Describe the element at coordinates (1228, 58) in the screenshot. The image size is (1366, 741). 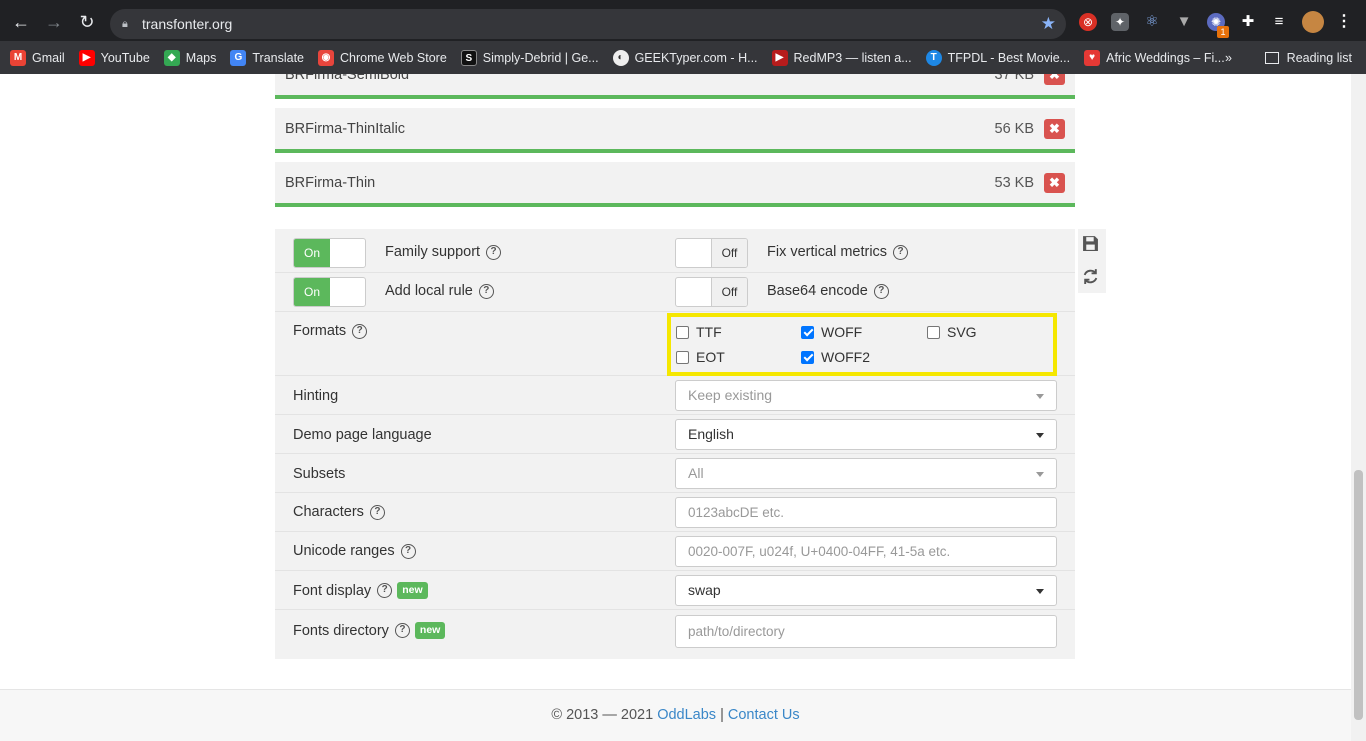
I see `bookmarks-more-button: »` at that location.